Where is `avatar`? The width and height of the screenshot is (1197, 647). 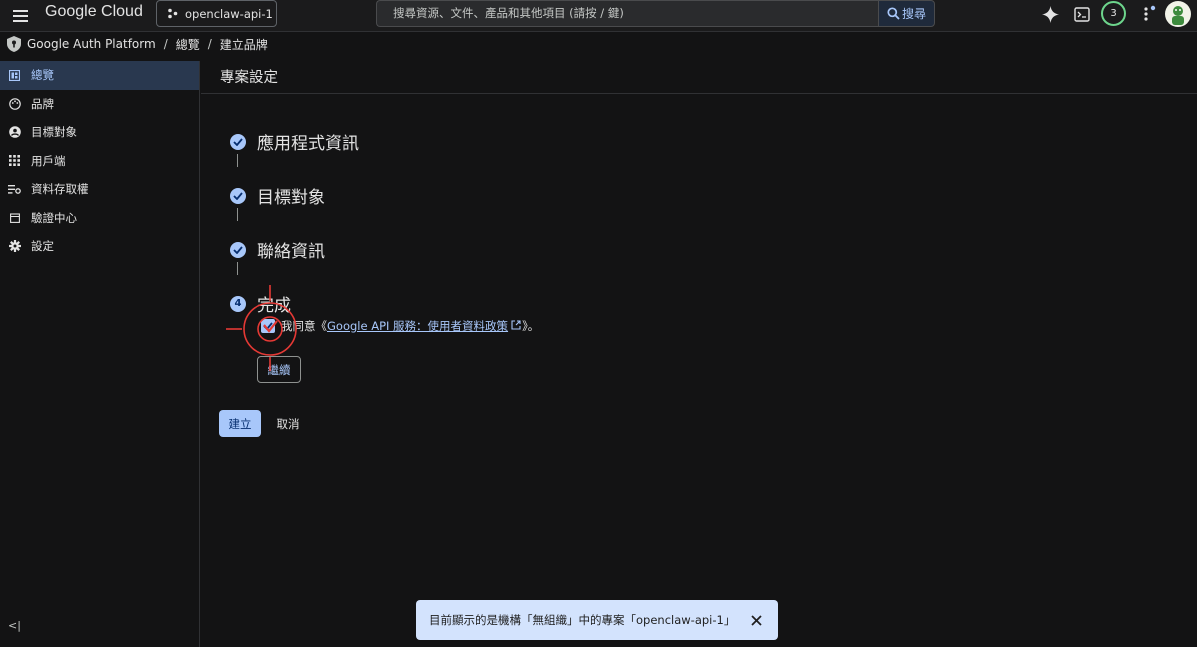
avatar is located at coordinates (1178, 14).